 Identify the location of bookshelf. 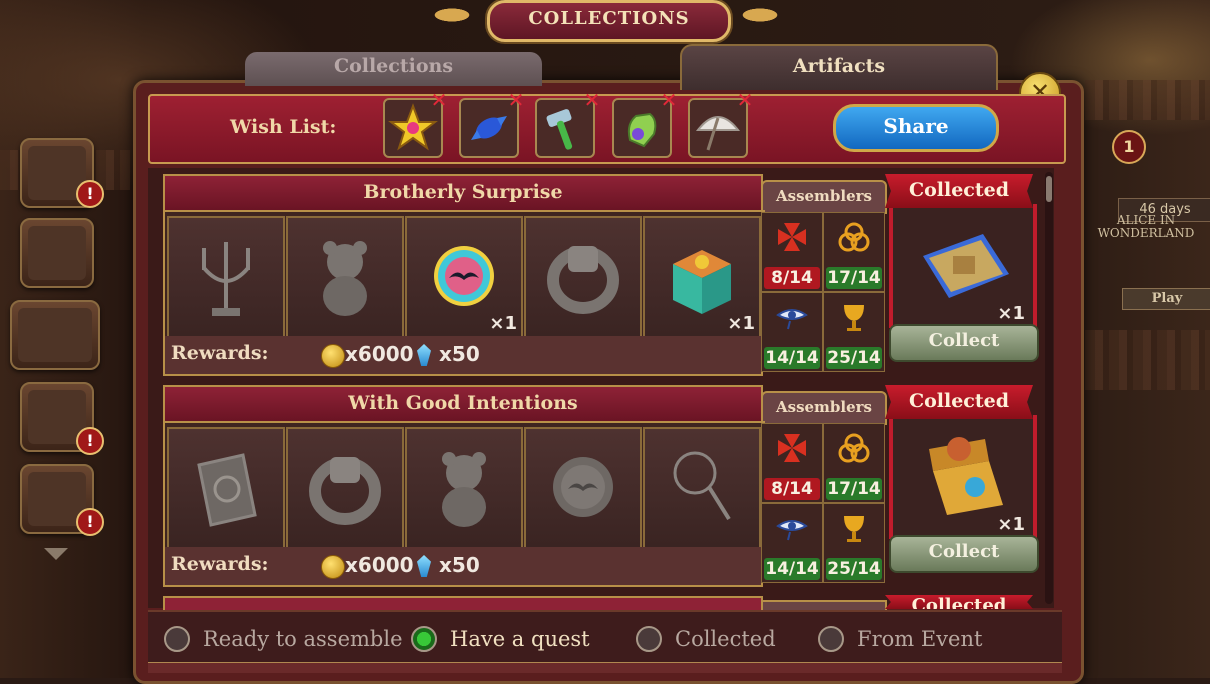
(1147, 360).